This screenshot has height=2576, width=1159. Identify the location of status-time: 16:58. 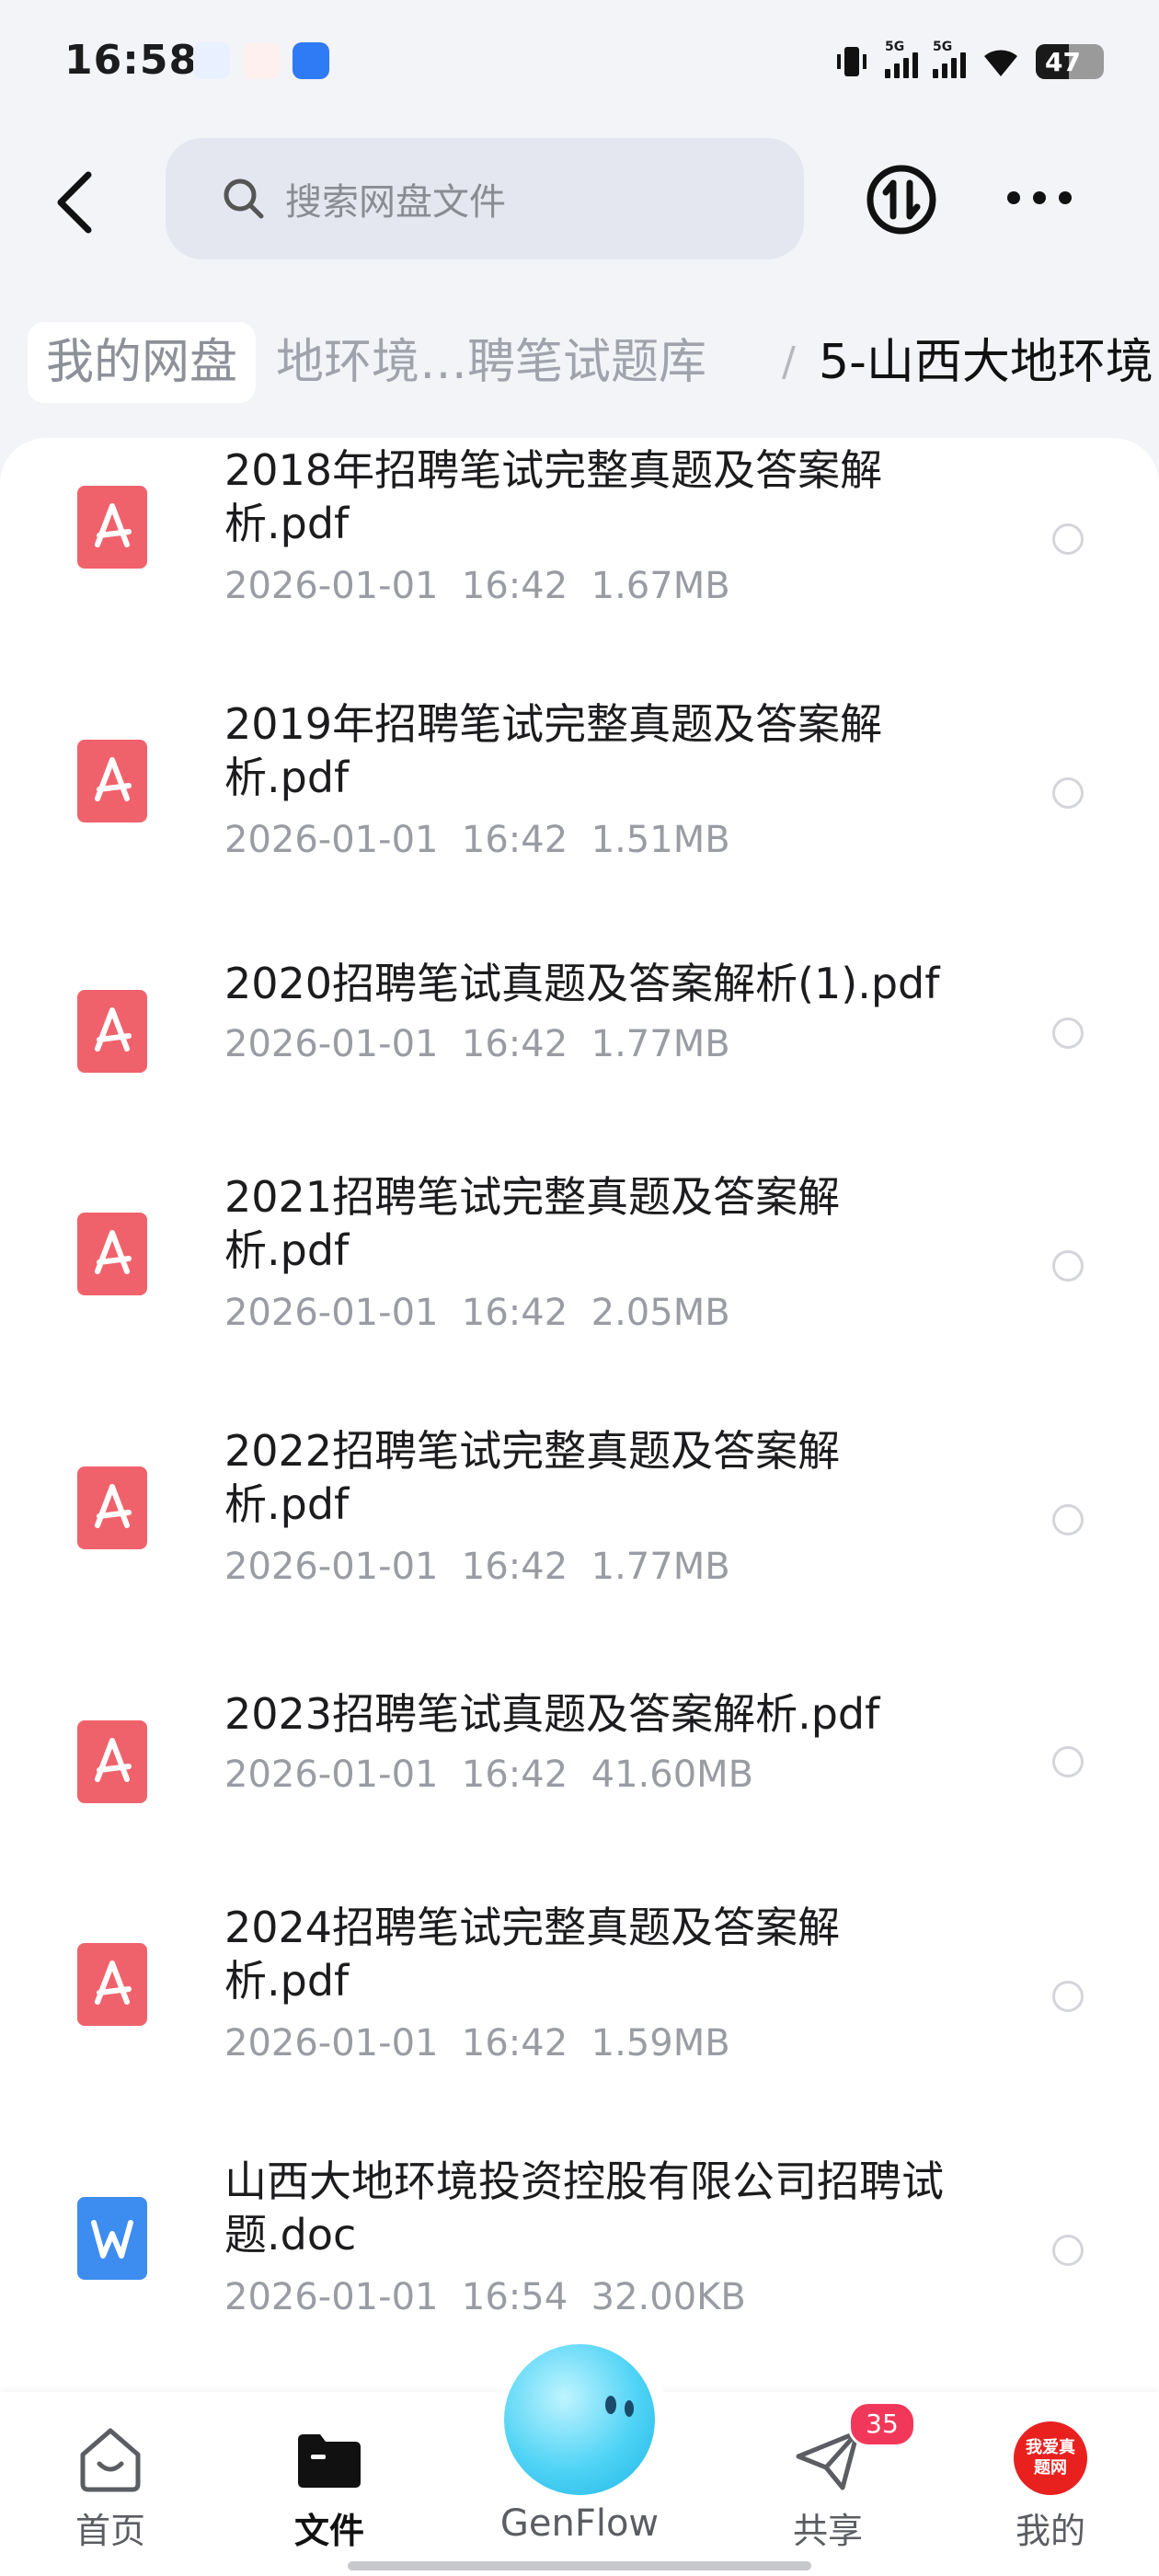
(131, 60).